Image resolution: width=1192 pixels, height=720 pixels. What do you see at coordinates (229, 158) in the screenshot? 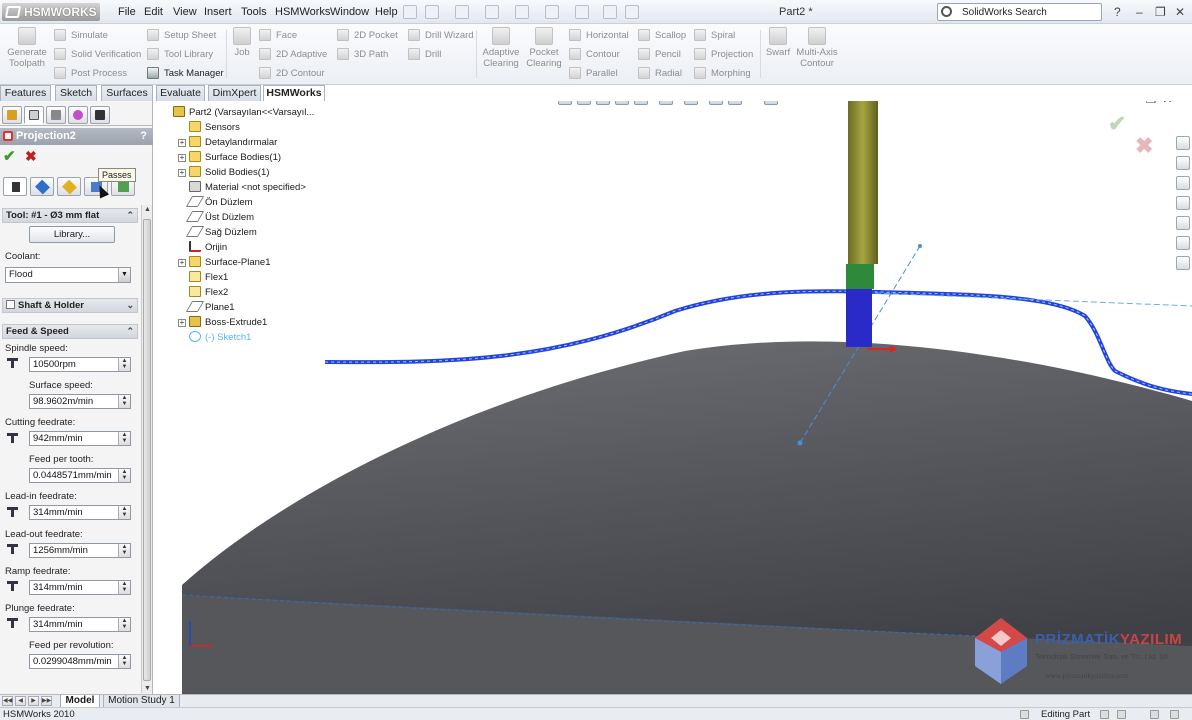
I see `tree-item-surface-bodies: + Surface Bodies(1)` at bounding box center [229, 158].